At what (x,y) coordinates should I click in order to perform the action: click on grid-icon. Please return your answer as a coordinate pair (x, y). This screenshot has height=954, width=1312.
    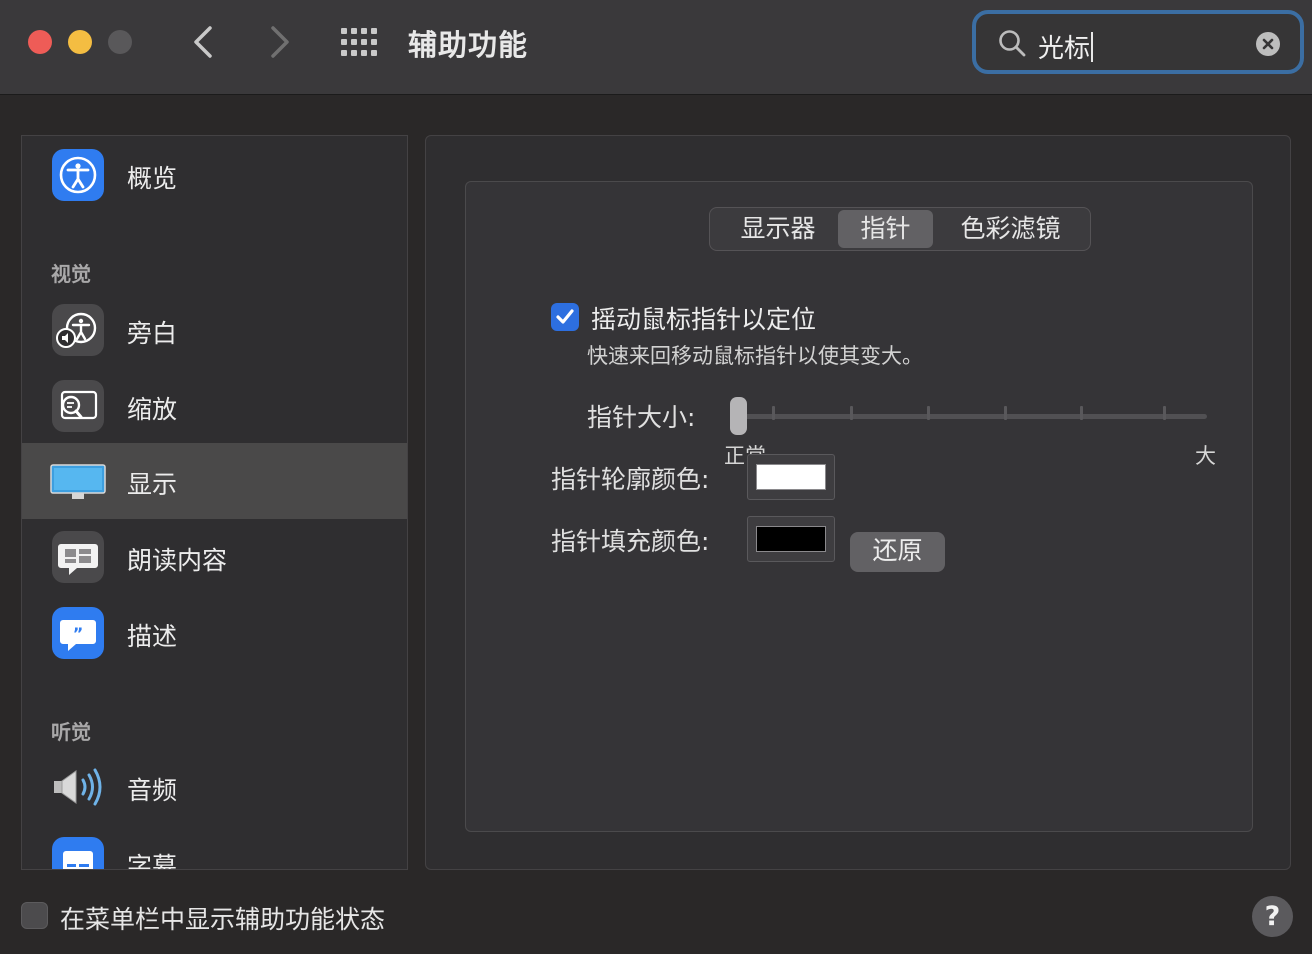
    Looking at the image, I should click on (359, 42).